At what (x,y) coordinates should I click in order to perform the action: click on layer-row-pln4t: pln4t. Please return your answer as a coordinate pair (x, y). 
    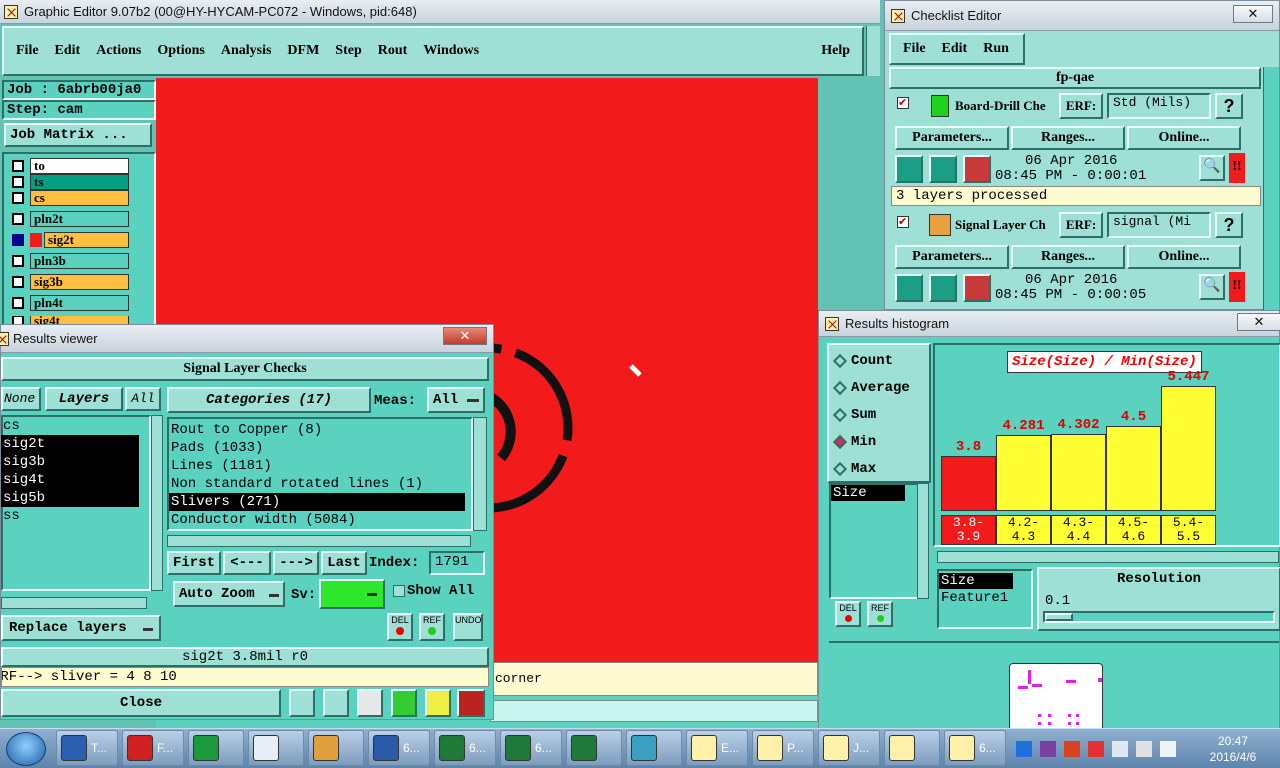
    Looking at the image, I should click on (69, 303).